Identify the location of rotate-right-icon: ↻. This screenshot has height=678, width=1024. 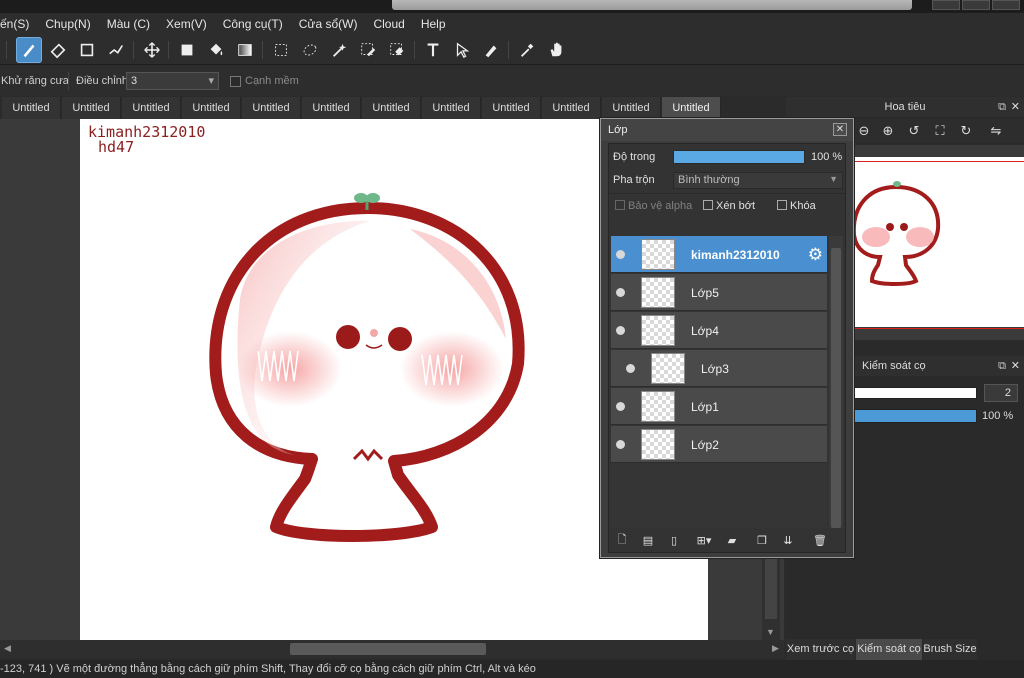
(966, 131).